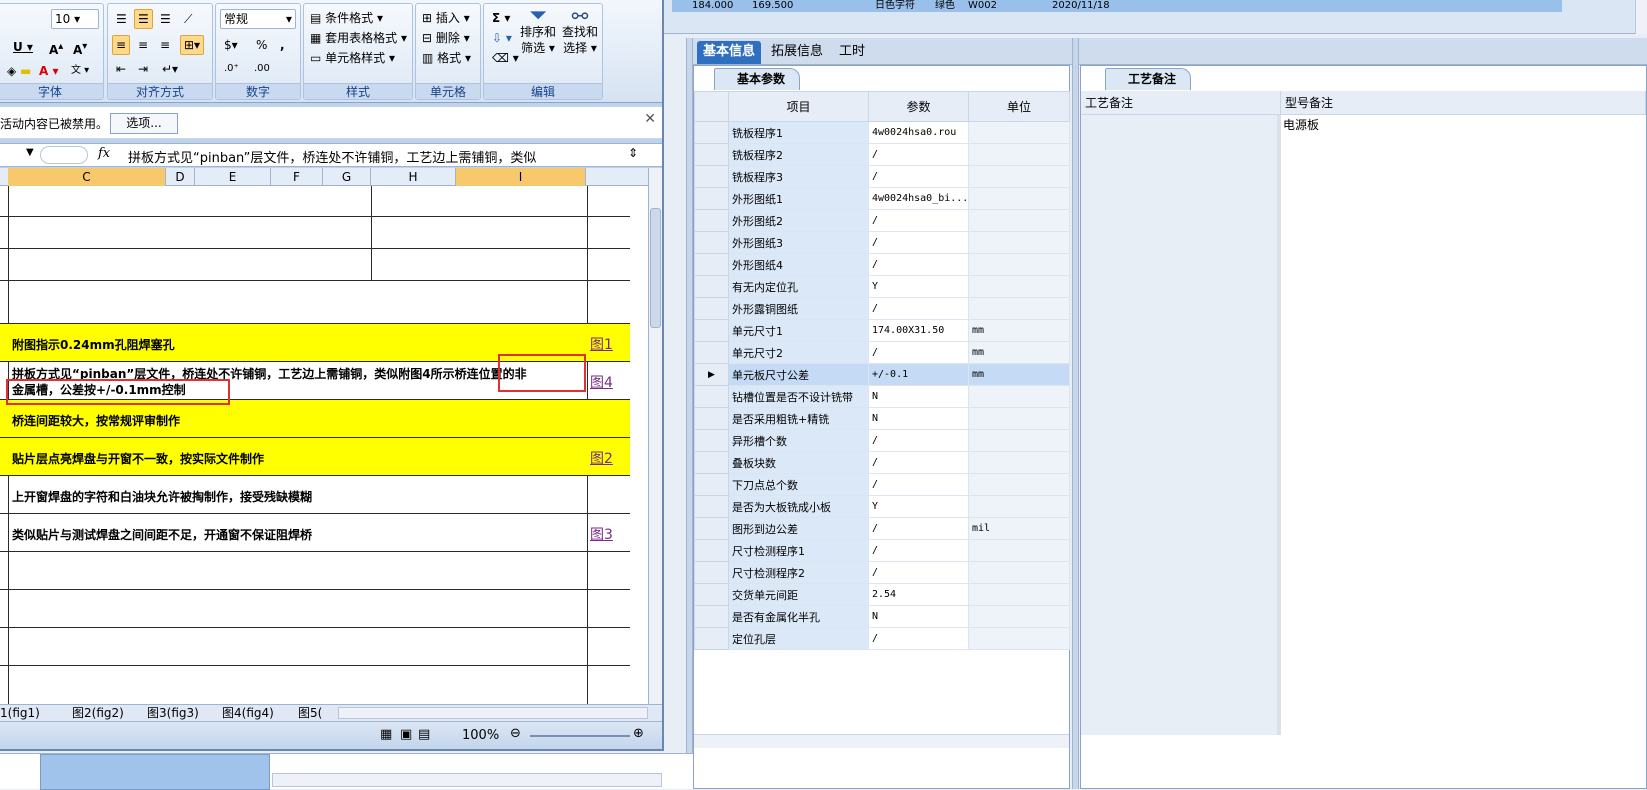 The width and height of the screenshot is (1647, 790). What do you see at coordinates (798, 462) in the screenshot?
I see `row-item: 叠板块数` at bounding box center [798, 462].